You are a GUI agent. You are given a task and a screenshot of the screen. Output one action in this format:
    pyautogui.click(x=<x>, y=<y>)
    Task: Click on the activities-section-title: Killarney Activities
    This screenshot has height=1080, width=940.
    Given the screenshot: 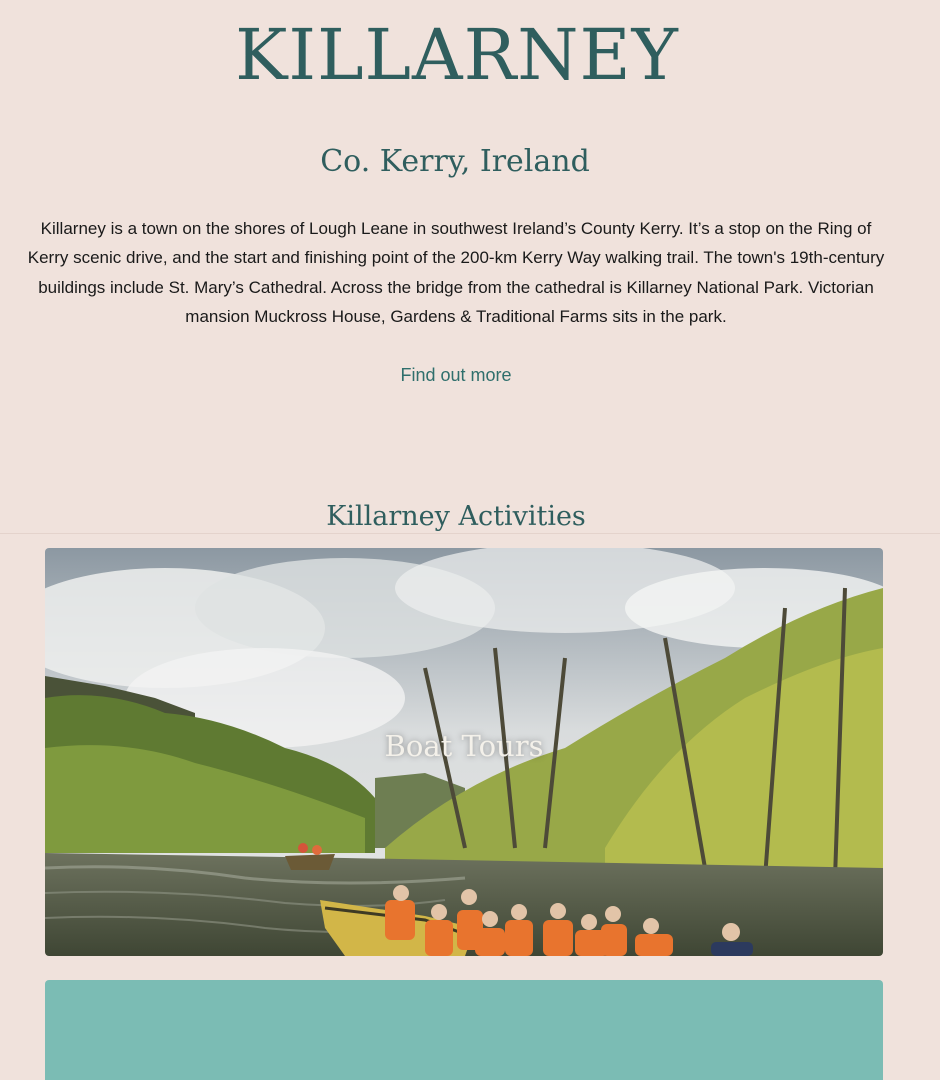 What is the action you would take?
    pyautogui.click(x=456, y=516)
    